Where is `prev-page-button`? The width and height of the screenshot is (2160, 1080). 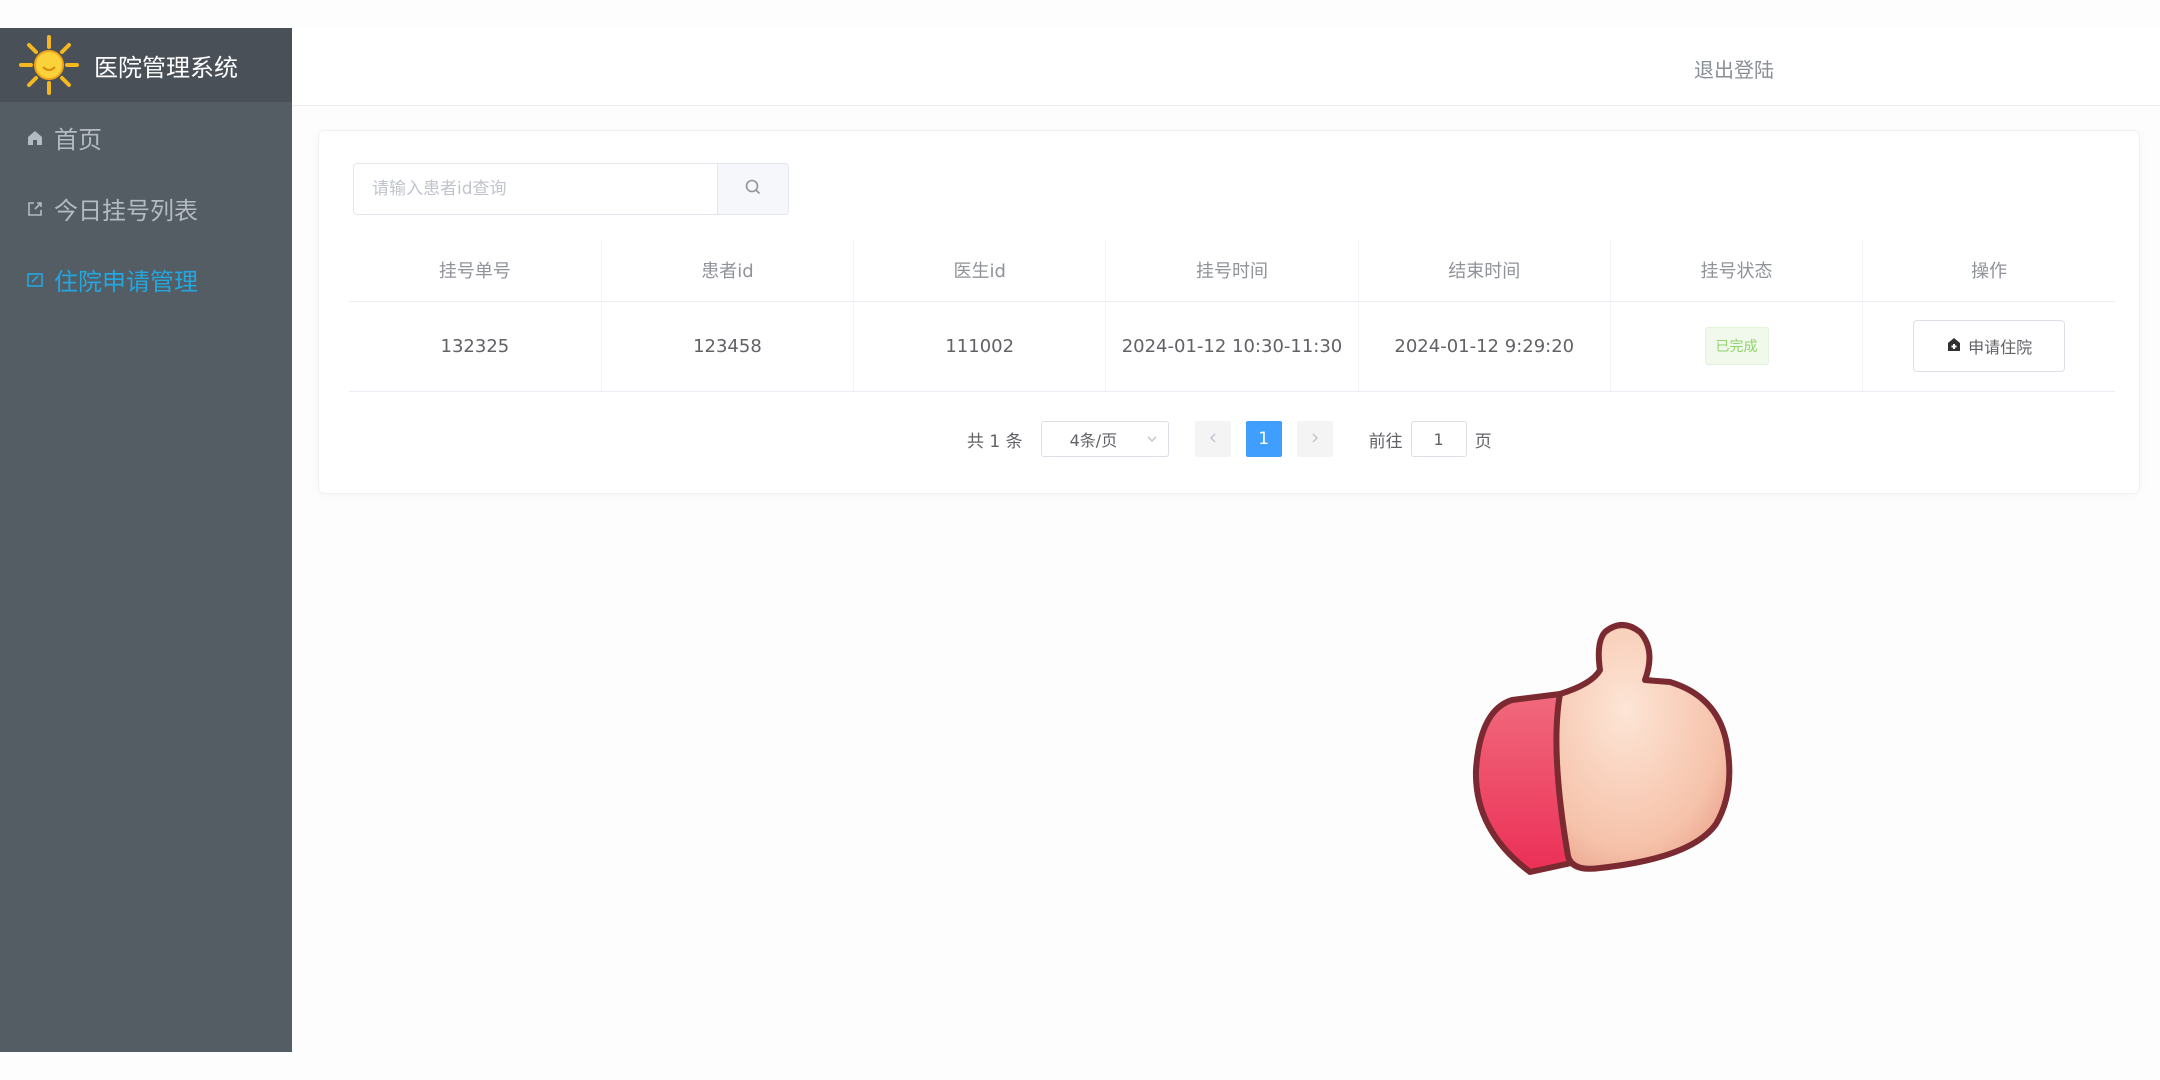 prev-page-button is located at coordinates (1212, 439).